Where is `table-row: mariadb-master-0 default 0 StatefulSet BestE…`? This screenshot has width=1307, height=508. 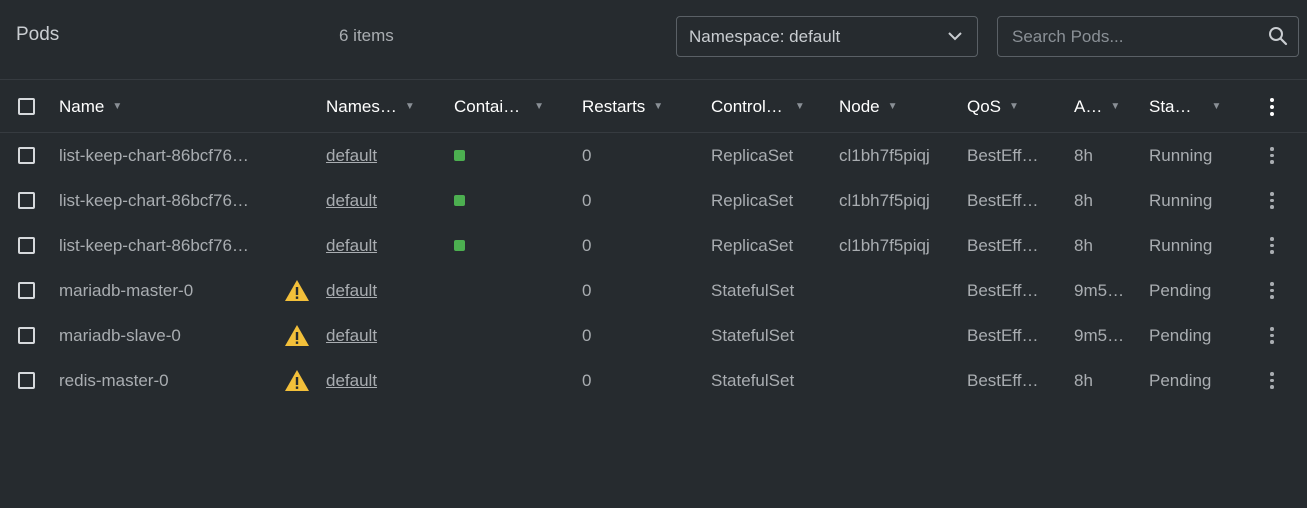 table-row: mariadb-master-0 default 0 StatefulSet BestE… is located at coordinates (653, 290).